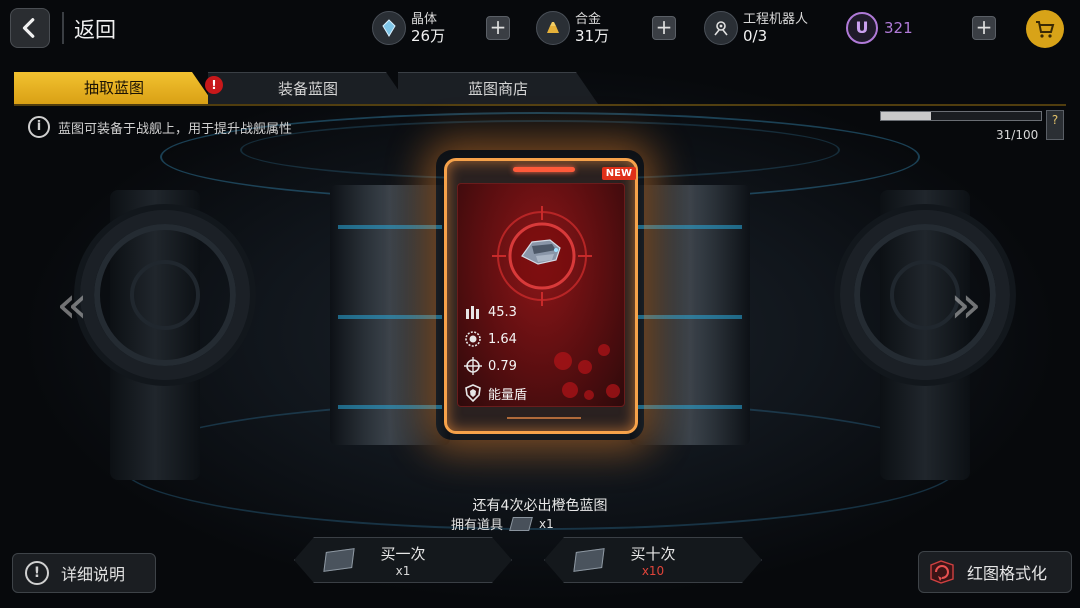  I want to click on u-coin-icon: U, so click(862, 28).